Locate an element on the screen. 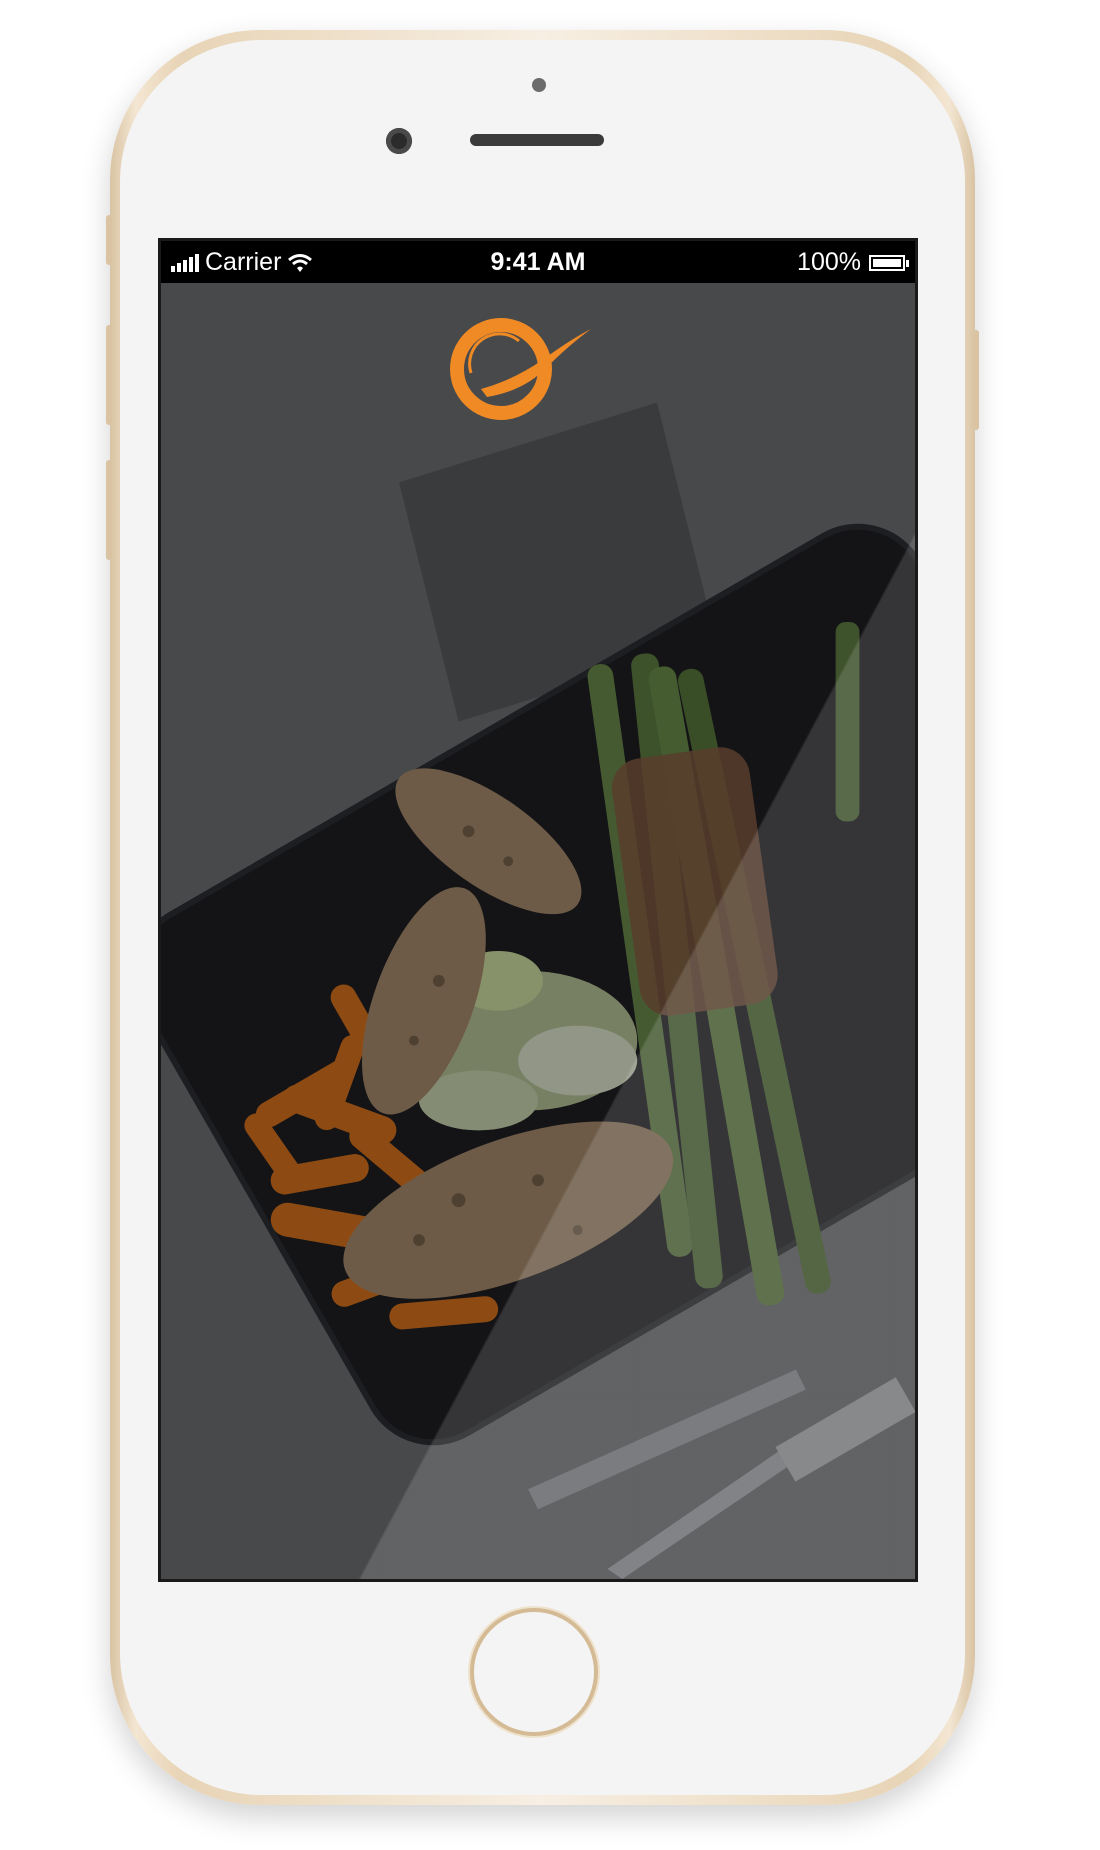 This screenshot has width=1100, height=1850. battery-icon is located at coordinates (889, 262).